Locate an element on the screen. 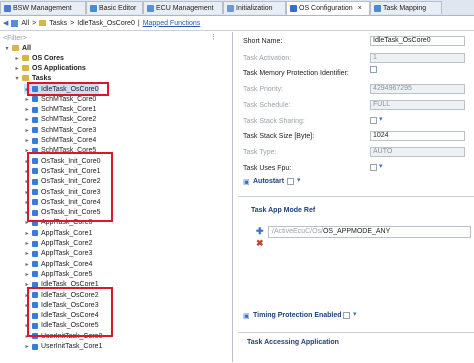 This screenshot has height=363, width=474. mapped-functions-link: Mapped Functions is located at coordinates (172, 23).